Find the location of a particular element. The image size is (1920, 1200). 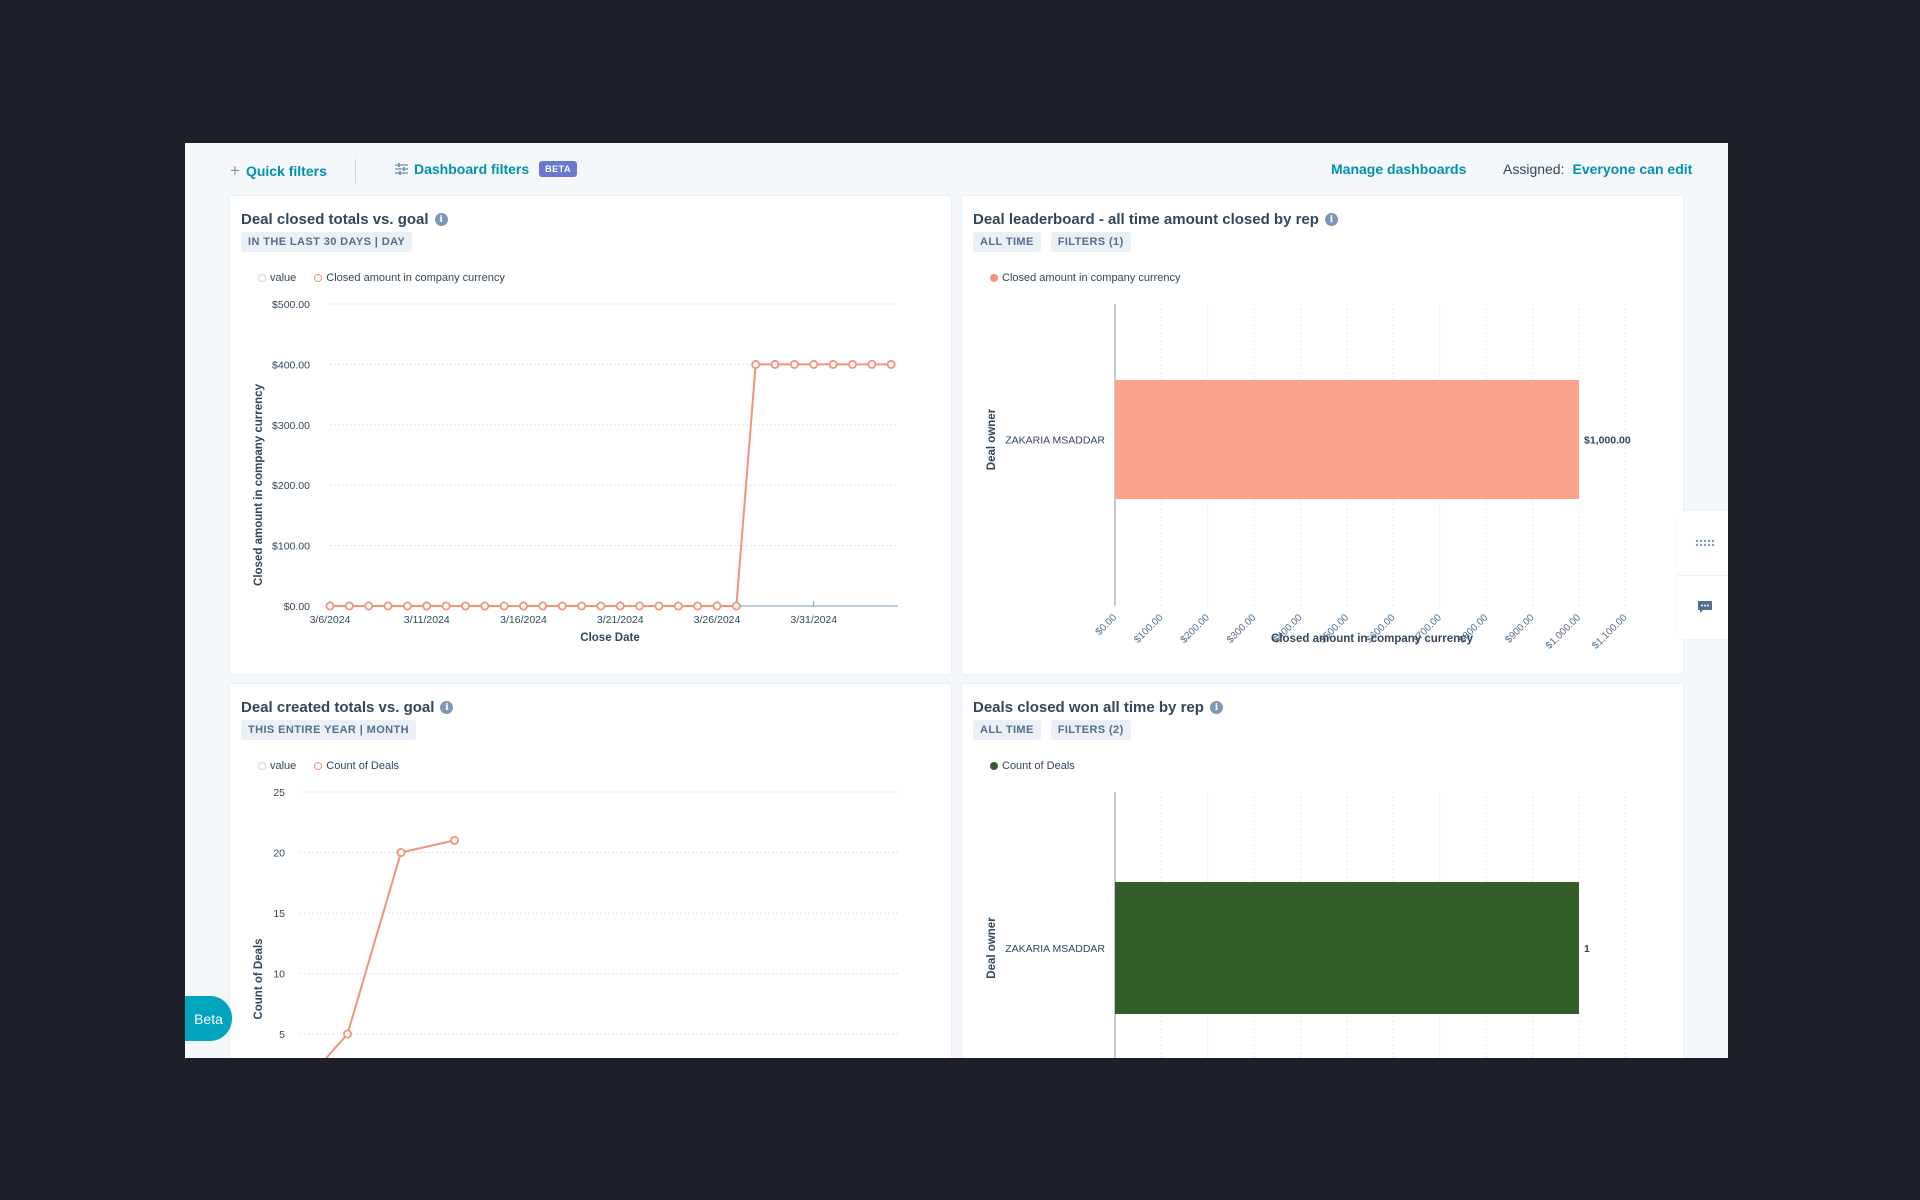

filters-tag: FILTERS (1) is located at coordinates (1090, 242).